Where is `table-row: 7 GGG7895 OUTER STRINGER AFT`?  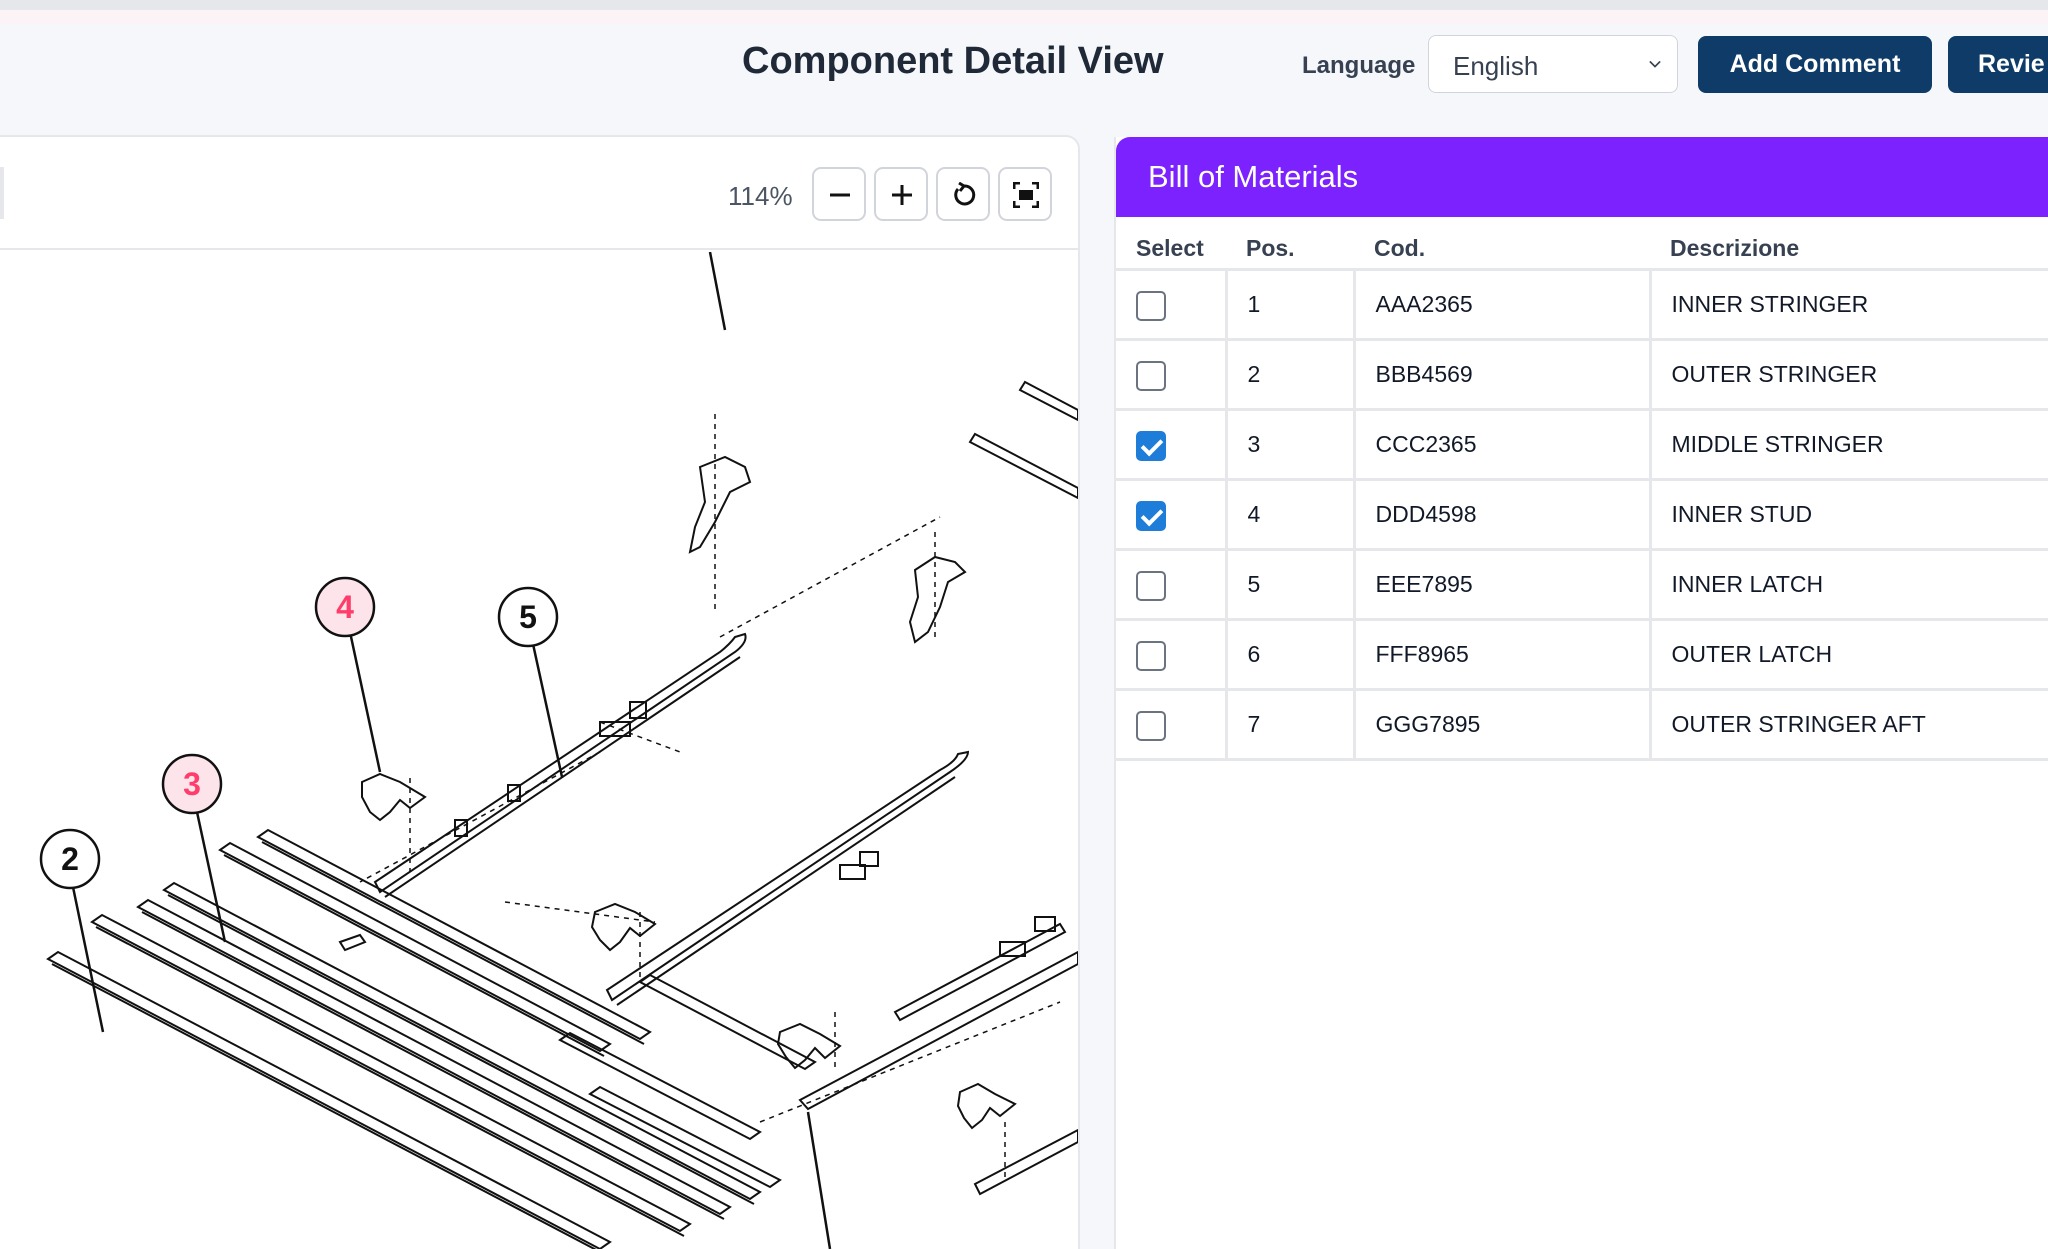 table-row: 7 GGG7895 OUTER STRINGER AFT is located at coordinates (1582, 725).